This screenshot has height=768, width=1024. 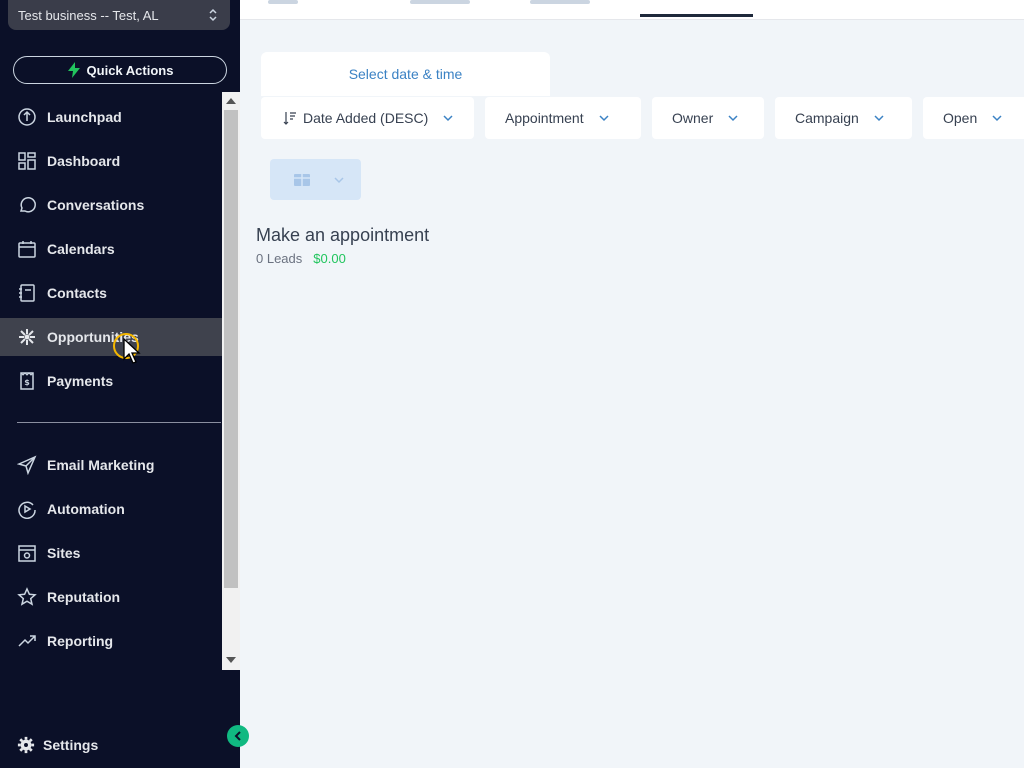 I want to click on settings-label: Settings, so click(x=71, y=745).